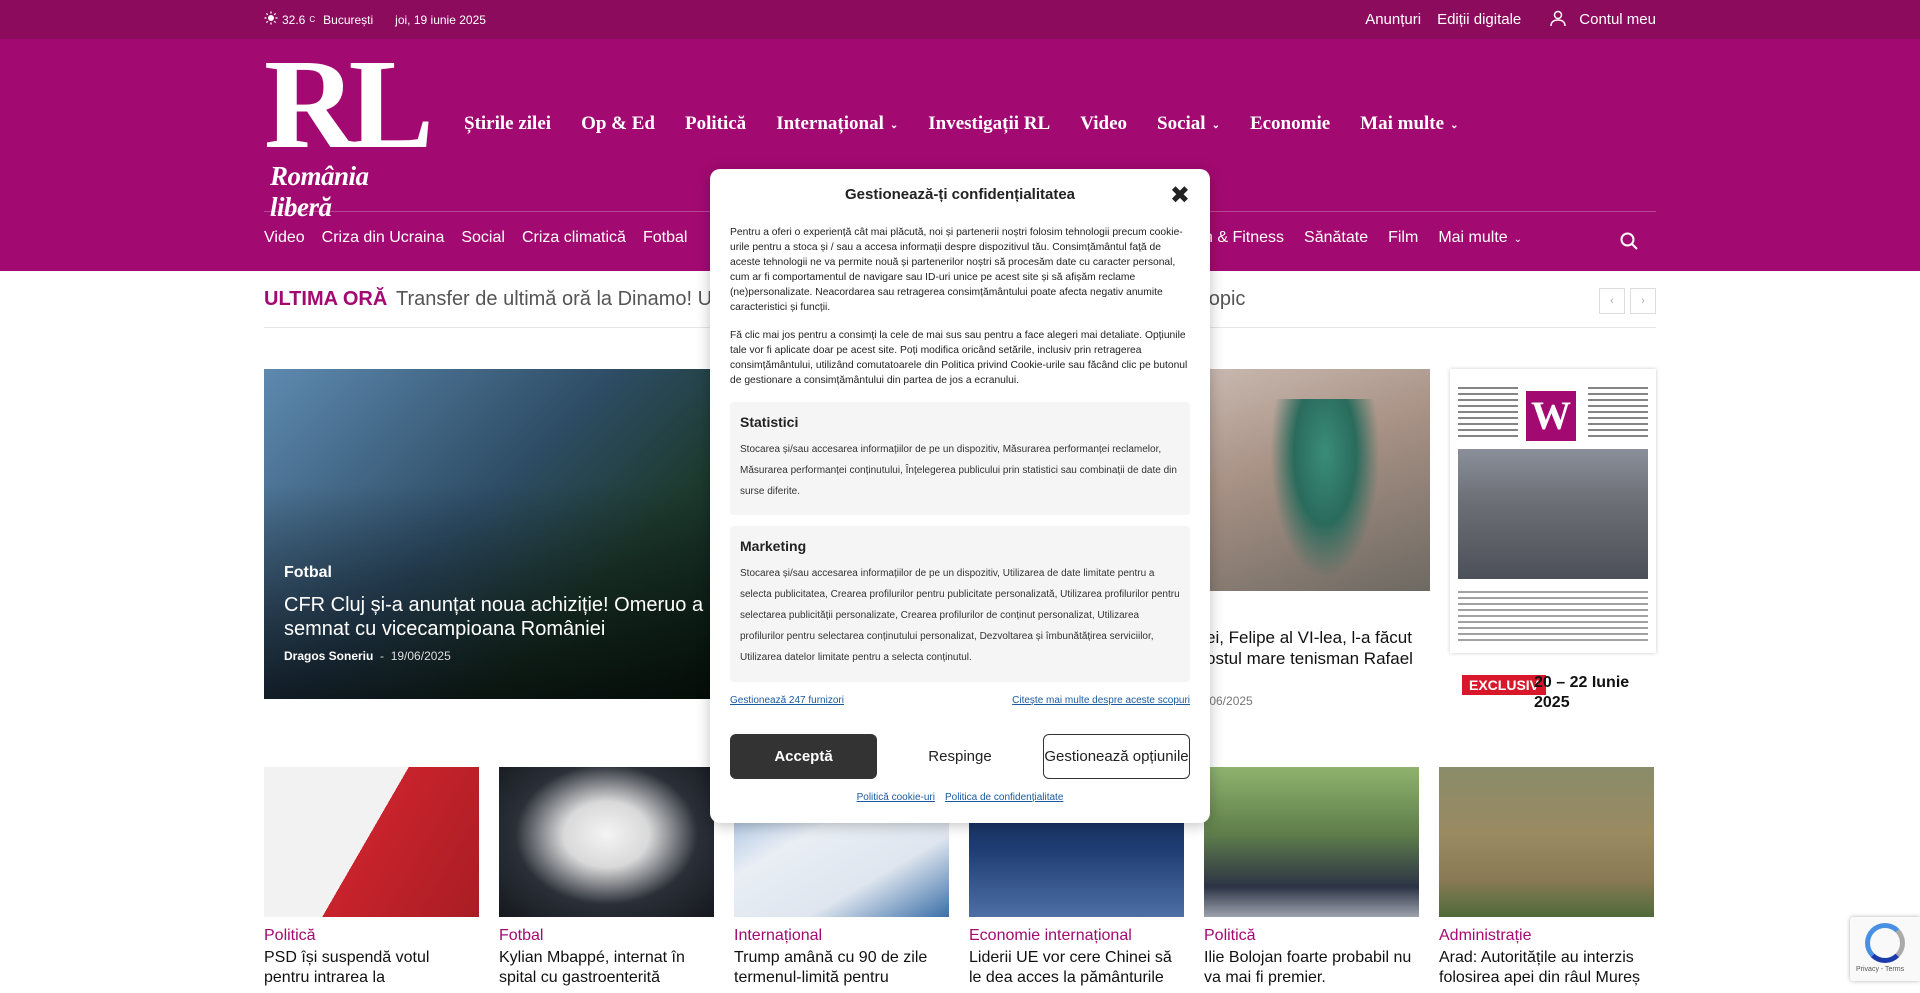  I want to click on card-category: Internațional, so click(841, 936).